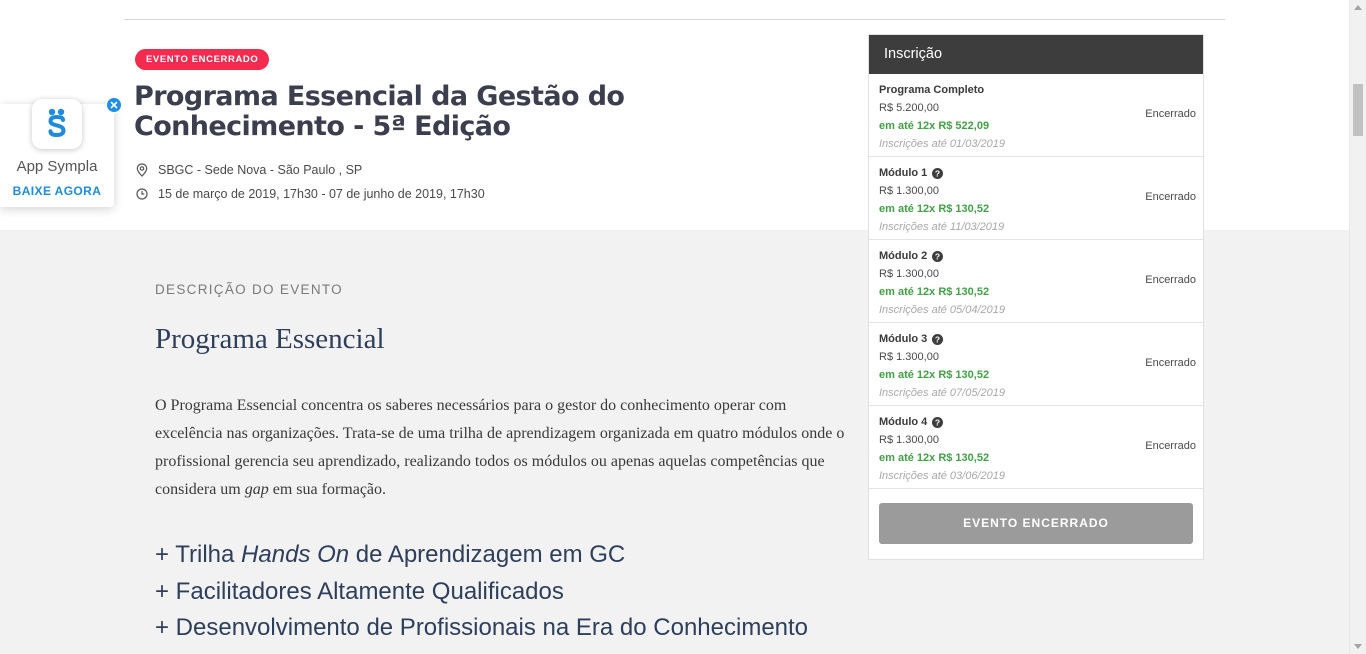 This screenshot has height=654, width=1366. What do you see at coordinates (903, 173) in the screenshot?
I see `ticket-name: Módulo 1` at bounding box center [903, 173].